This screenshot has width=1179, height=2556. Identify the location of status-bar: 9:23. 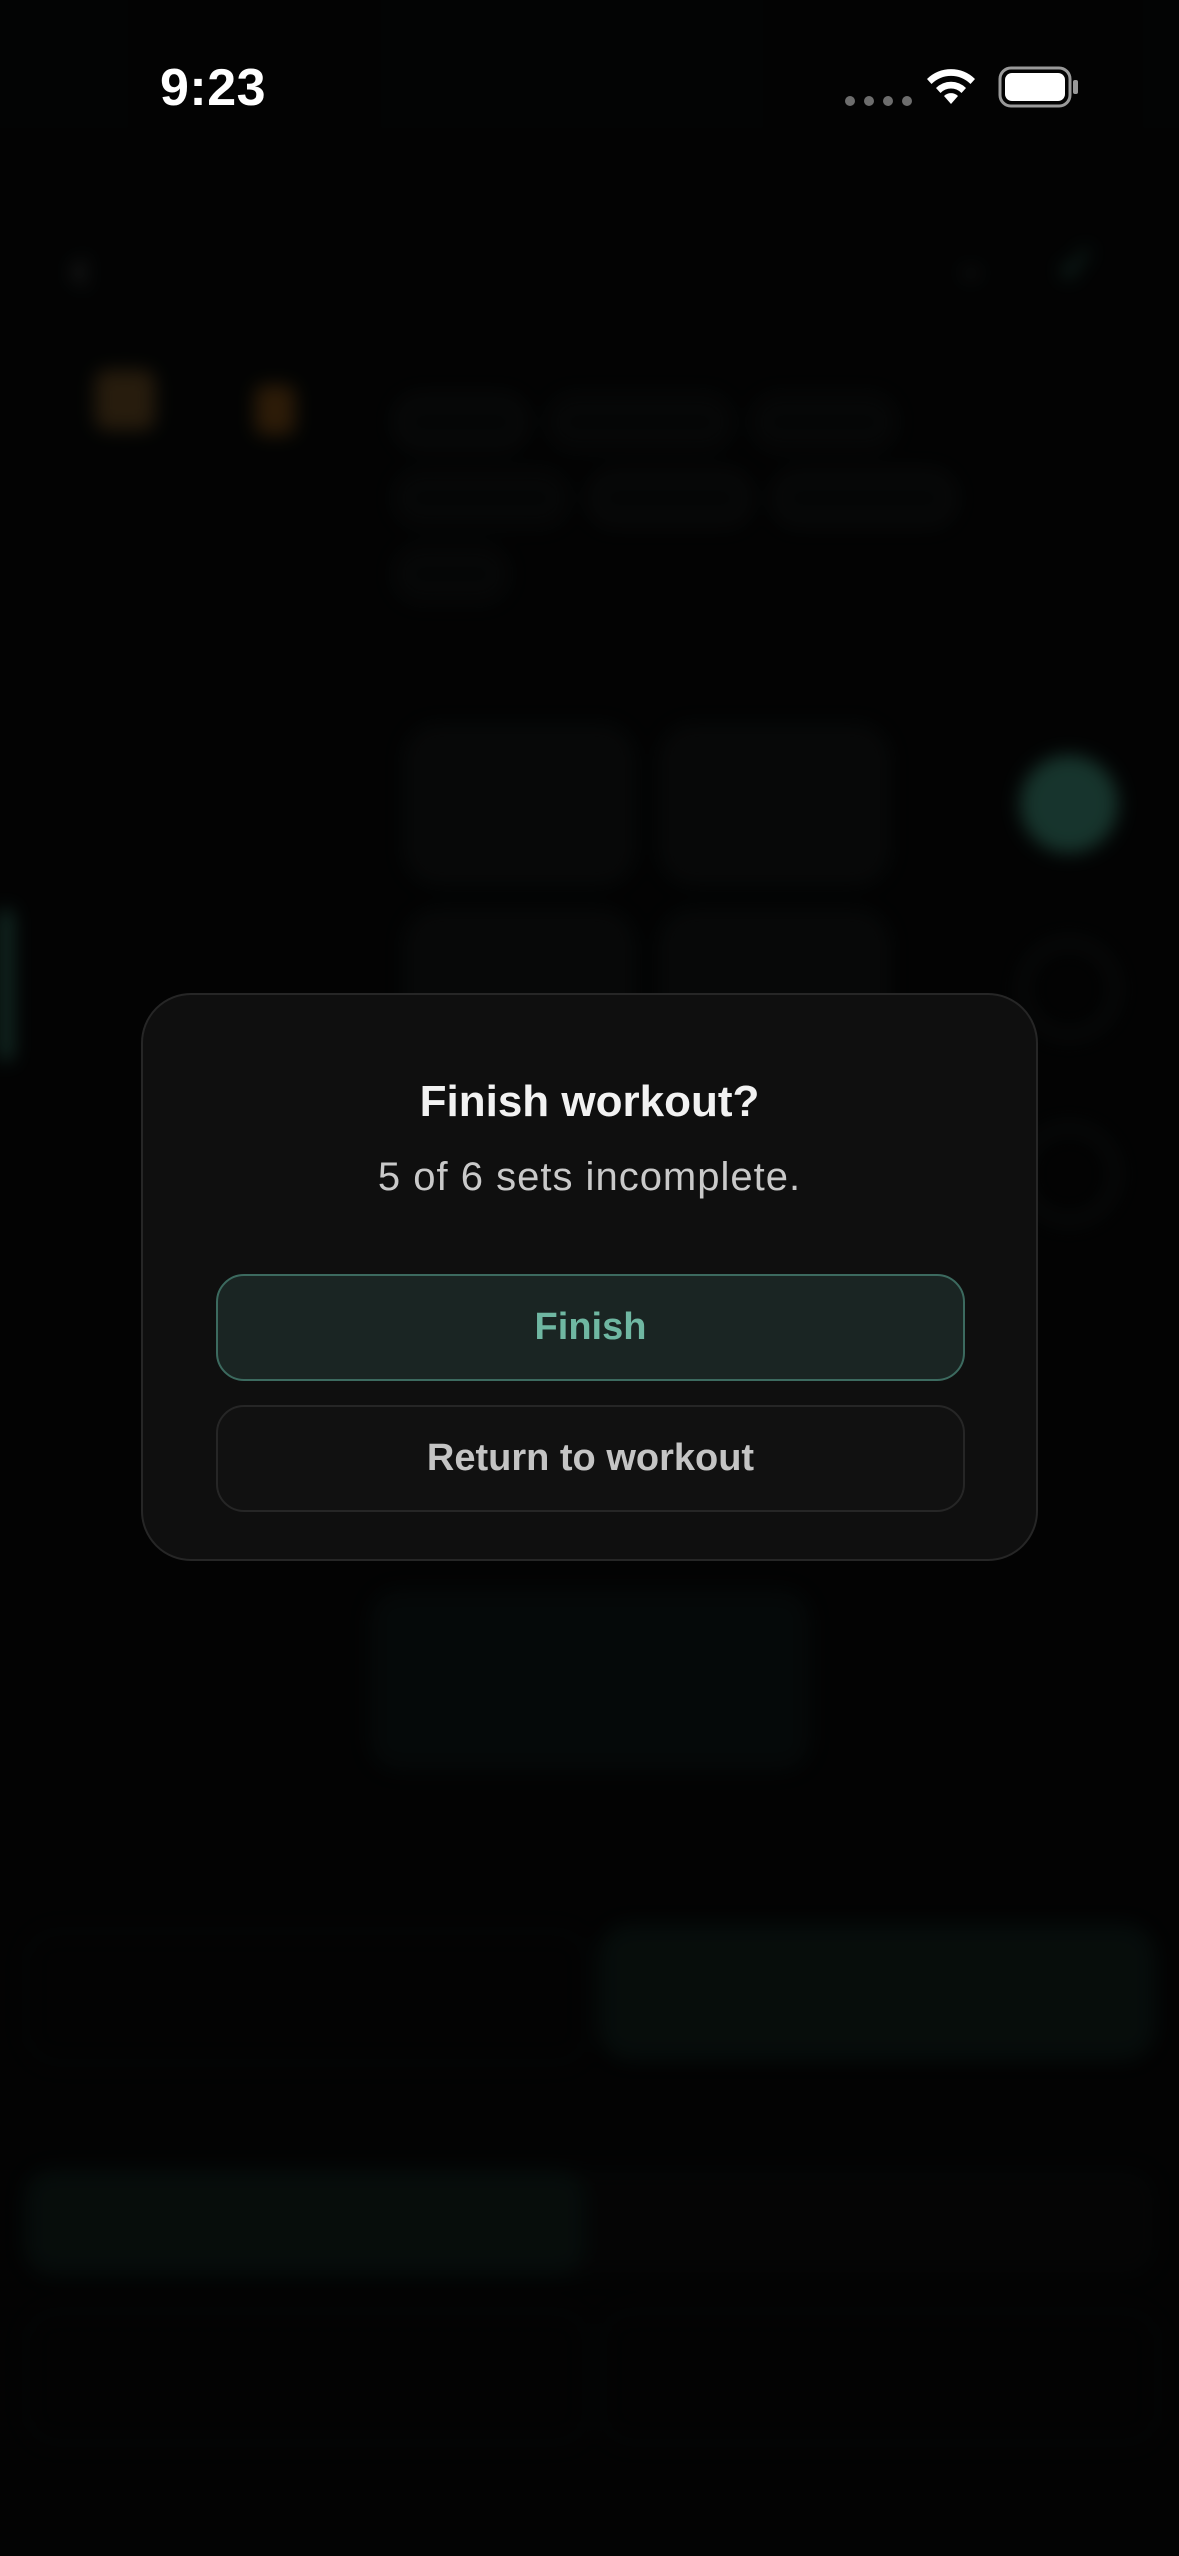
(589, 85).